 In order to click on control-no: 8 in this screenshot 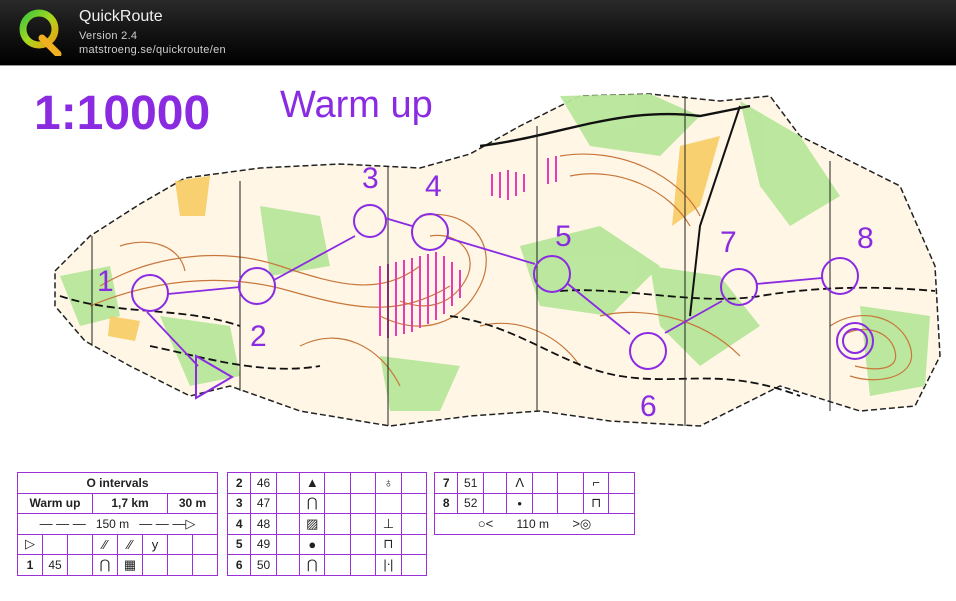, I will do `click(446, 503)`.